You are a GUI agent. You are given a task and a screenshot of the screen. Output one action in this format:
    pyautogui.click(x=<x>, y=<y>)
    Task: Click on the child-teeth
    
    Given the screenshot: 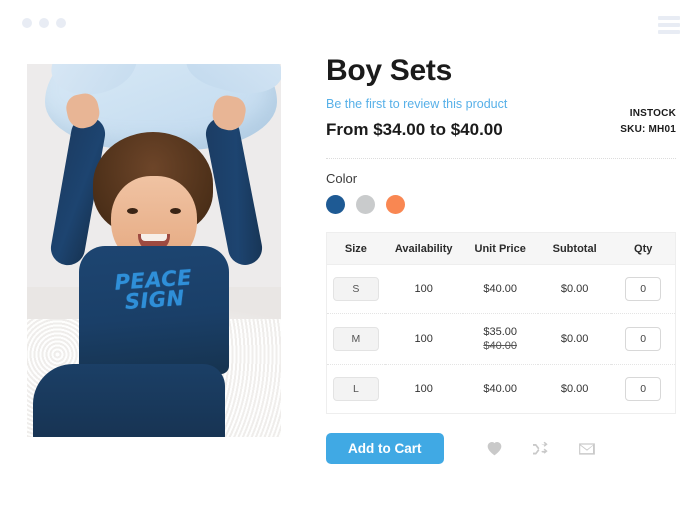 What is the action you would take?
    pyautogui.click(x=154, y=237)
    